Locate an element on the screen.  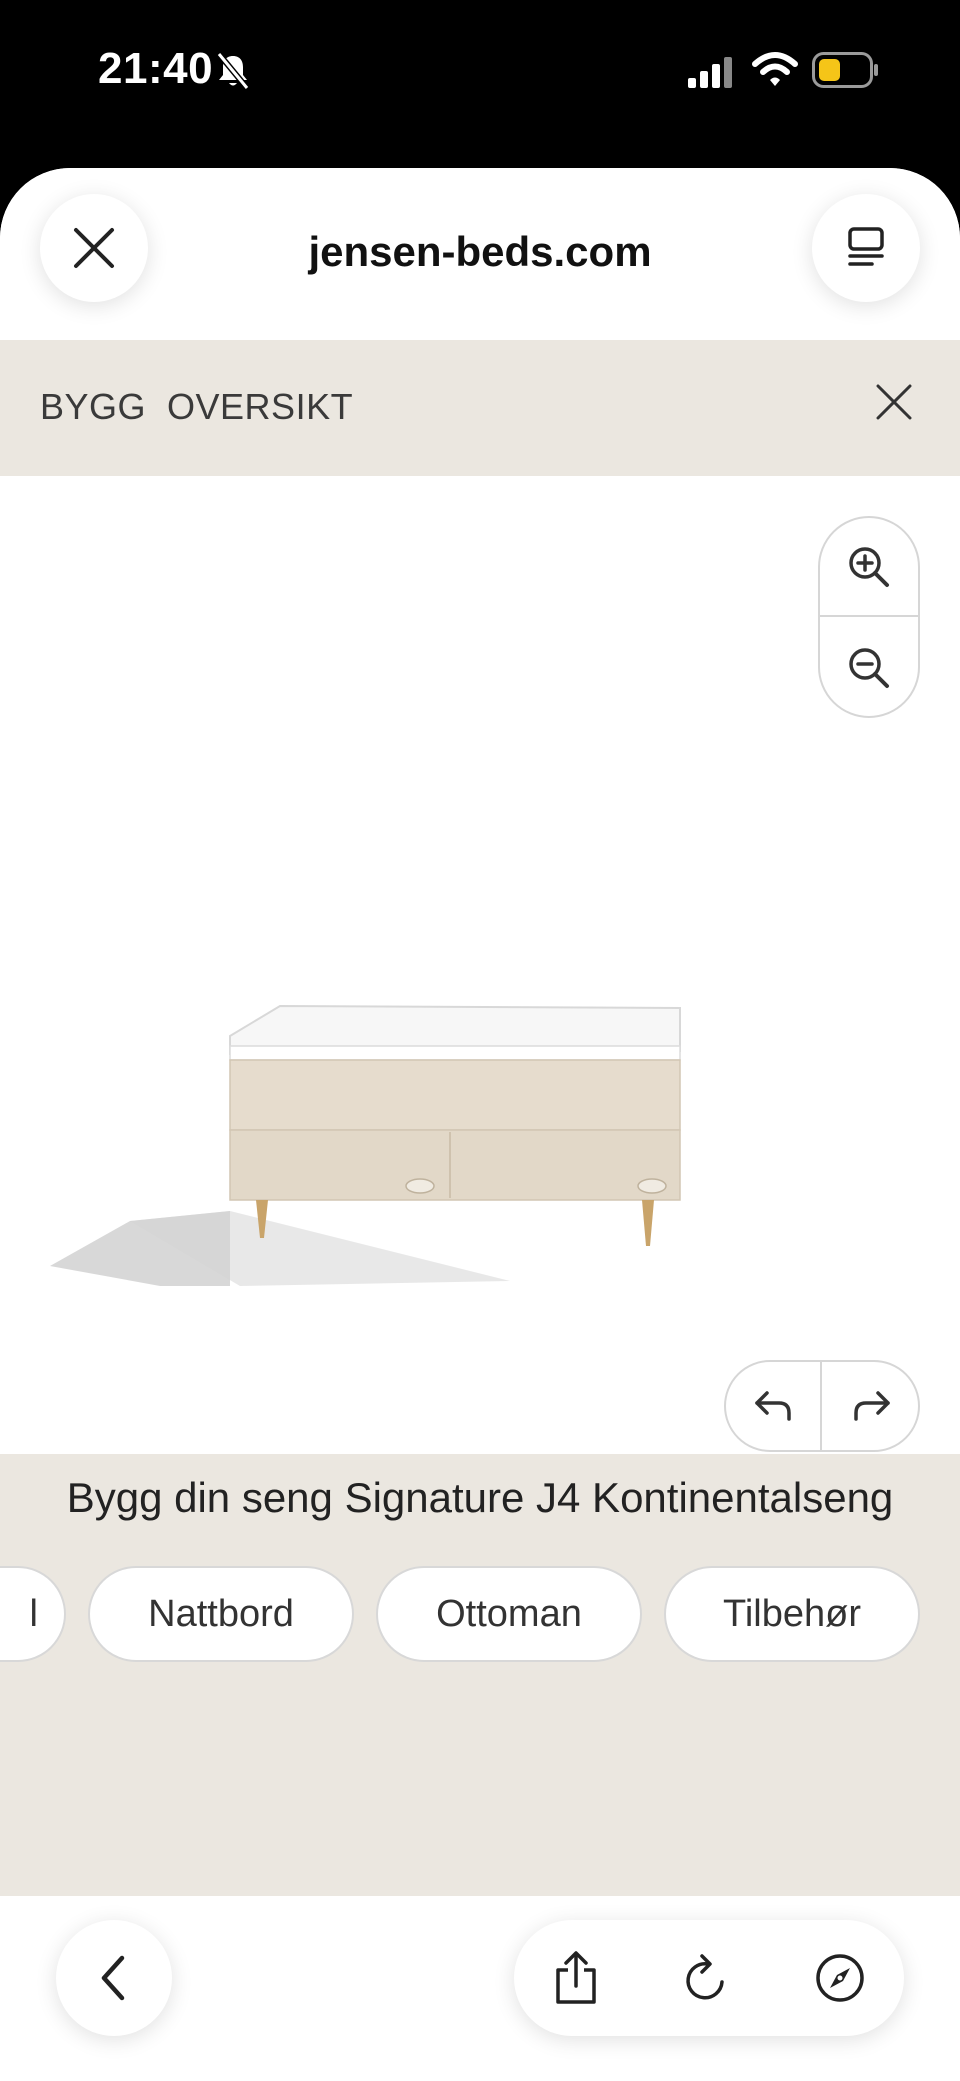
browser-actions is located at coordinates (709, 1978).